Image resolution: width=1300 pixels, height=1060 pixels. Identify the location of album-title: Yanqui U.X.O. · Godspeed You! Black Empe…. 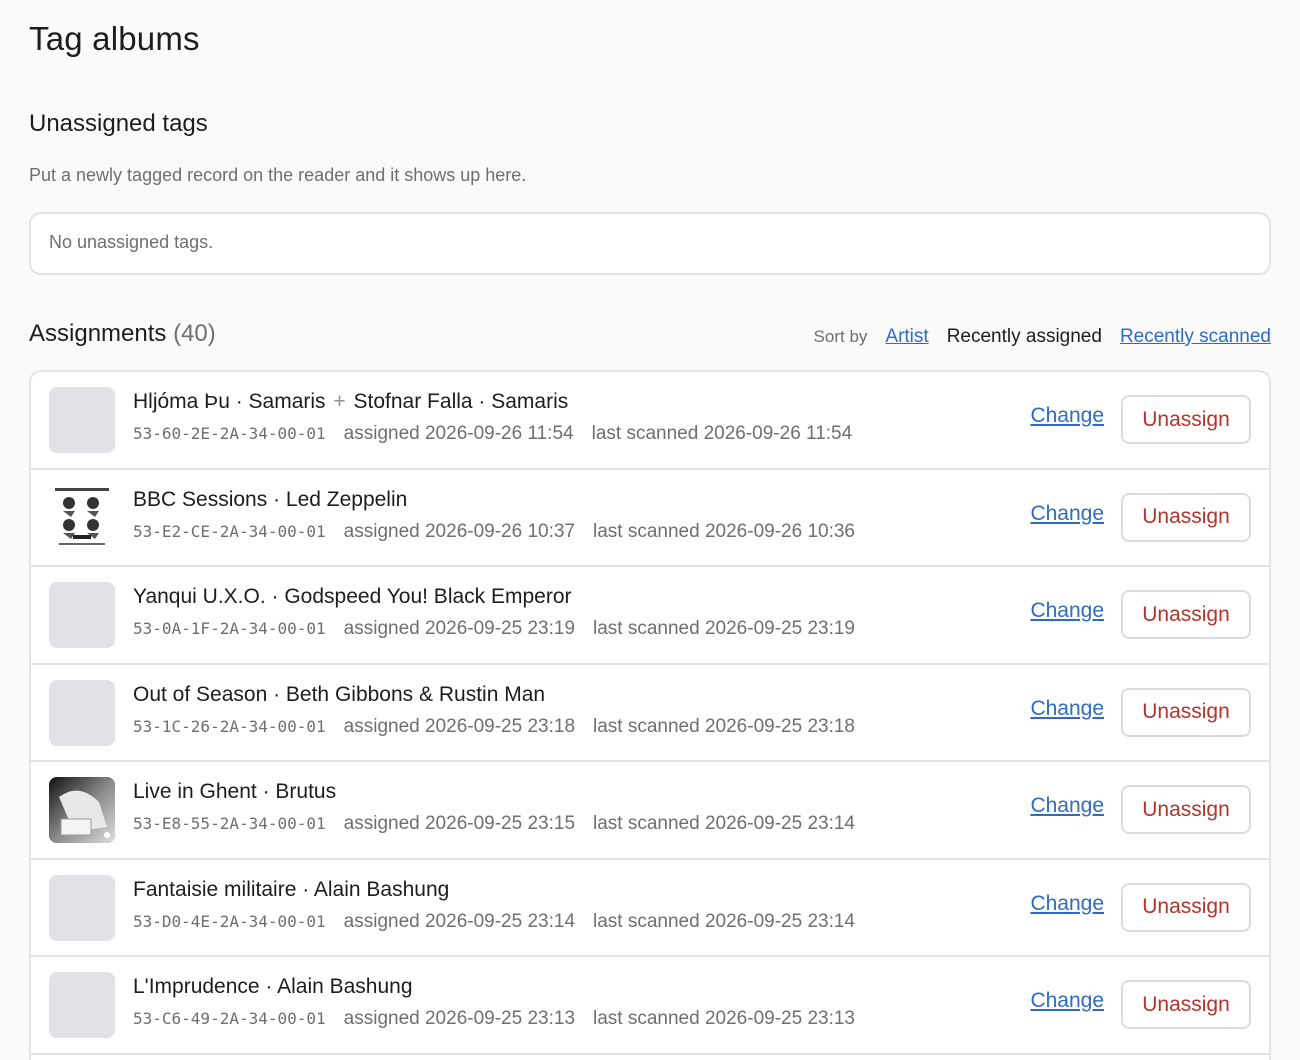
(352, 597).